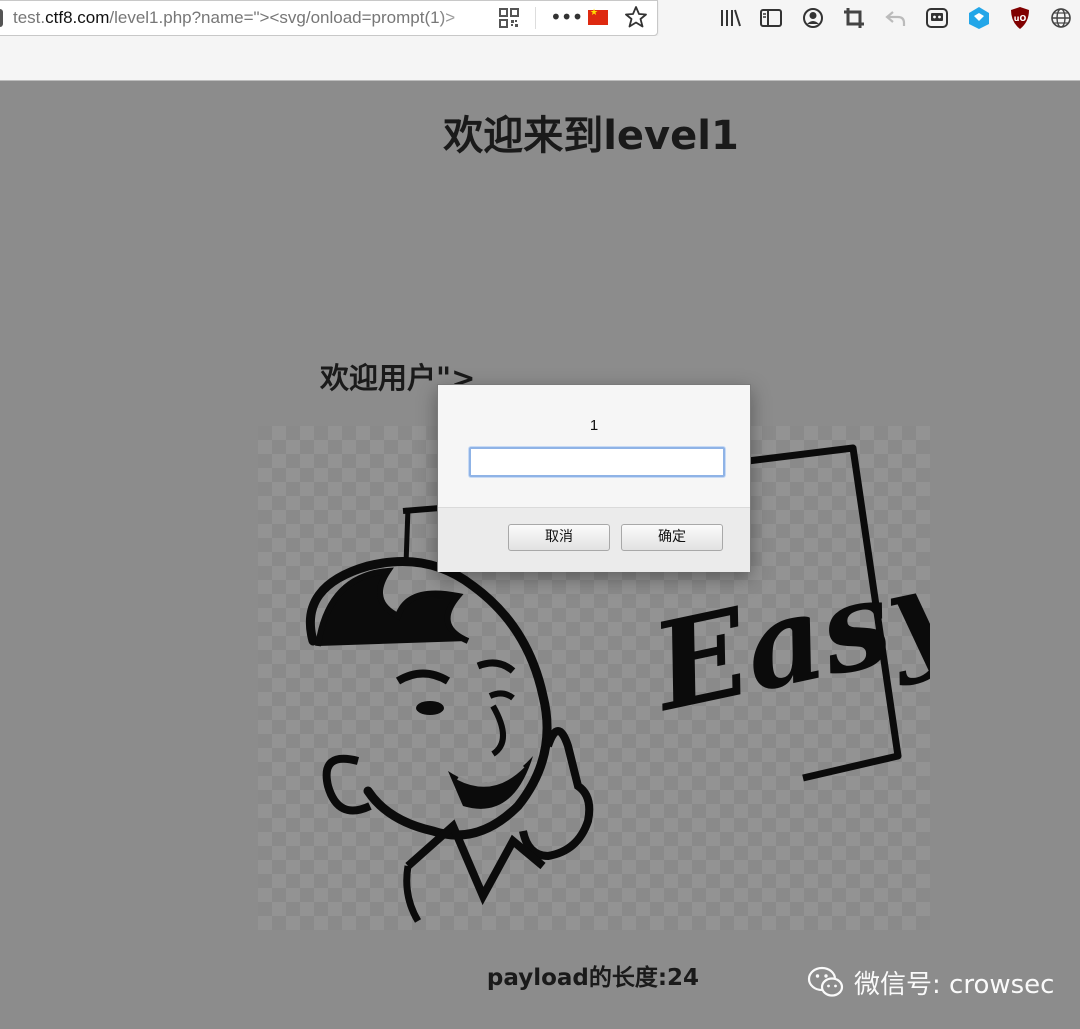 Image resolution: width=1080 pixels, height=1029 pixels. I want to click on library-icon, so click(731, 18).